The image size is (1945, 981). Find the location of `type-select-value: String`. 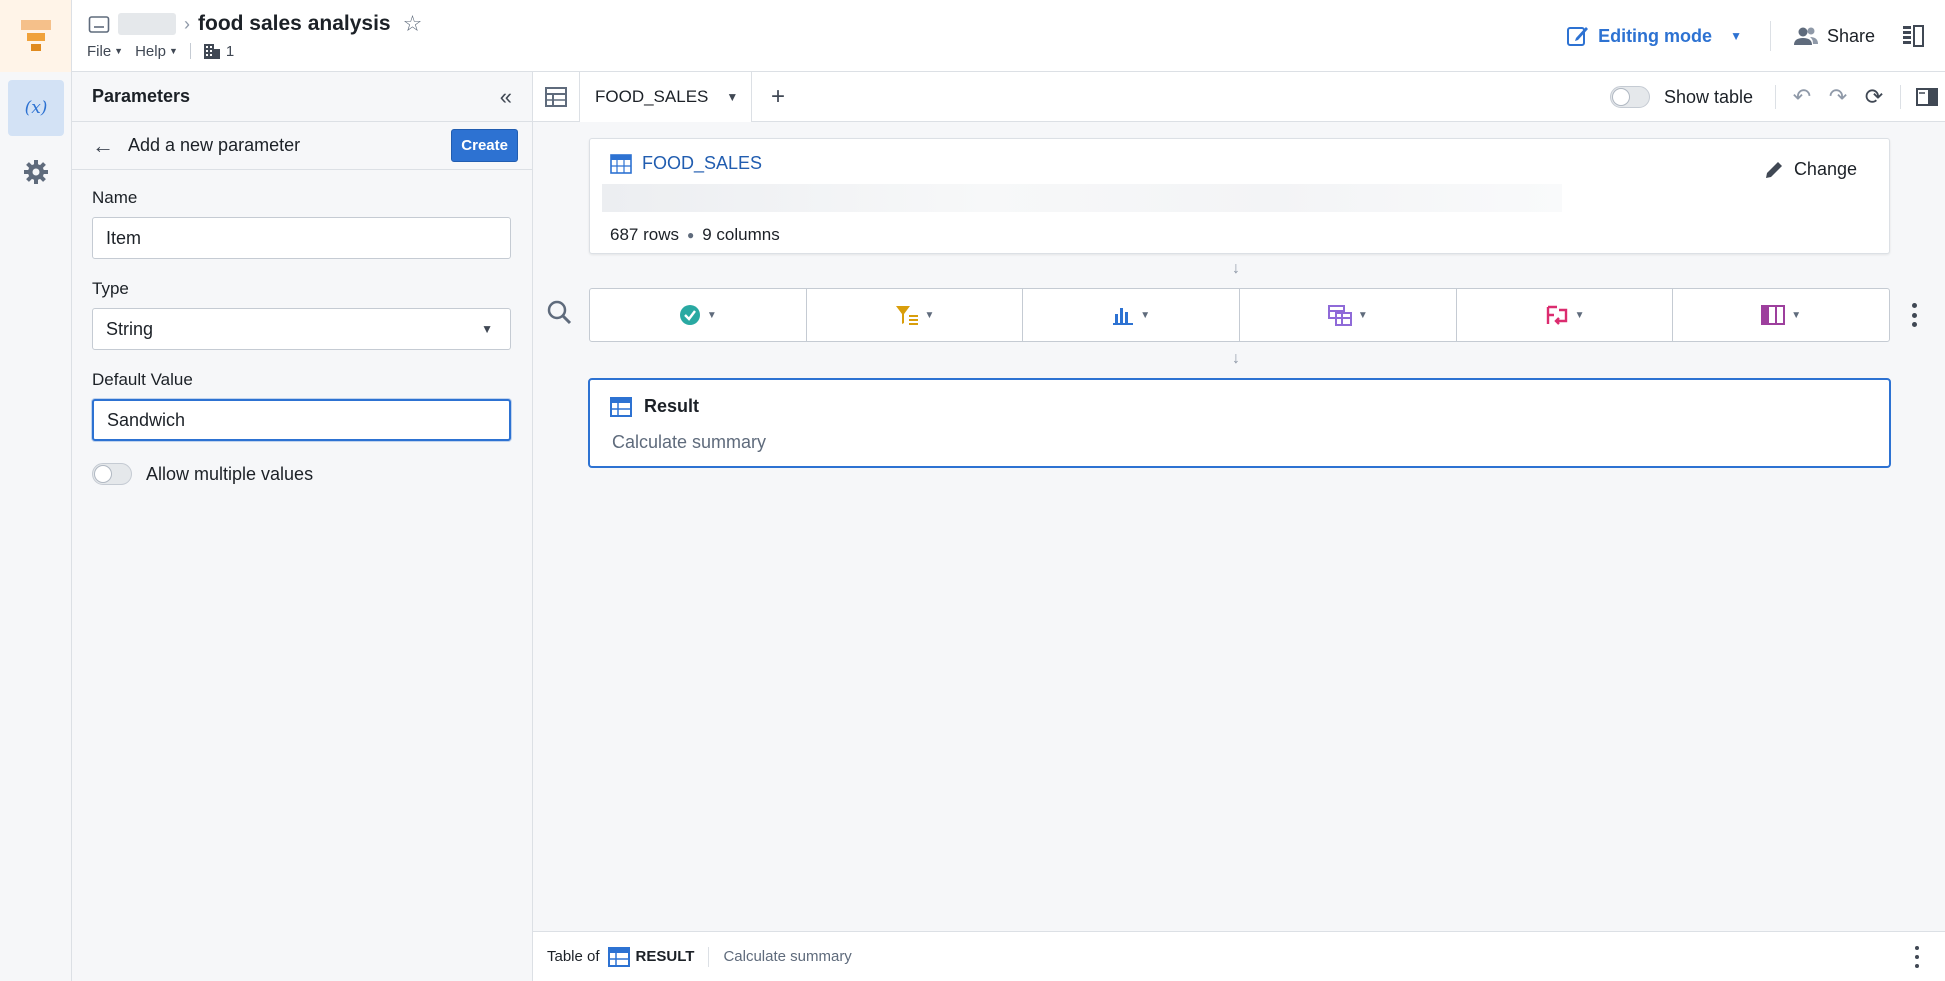

type-select-value: String is located at coordinates (130, 328).